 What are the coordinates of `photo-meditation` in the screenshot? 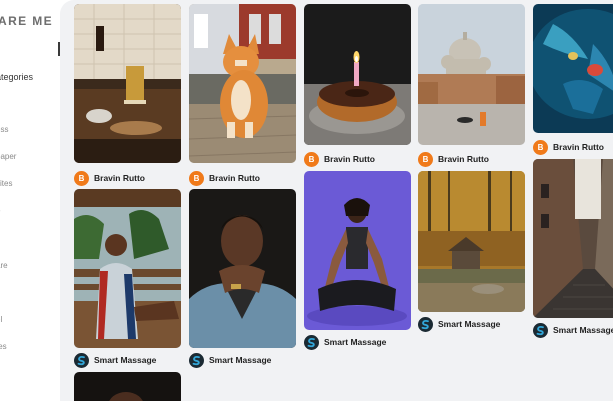 It's located at (357, 250).